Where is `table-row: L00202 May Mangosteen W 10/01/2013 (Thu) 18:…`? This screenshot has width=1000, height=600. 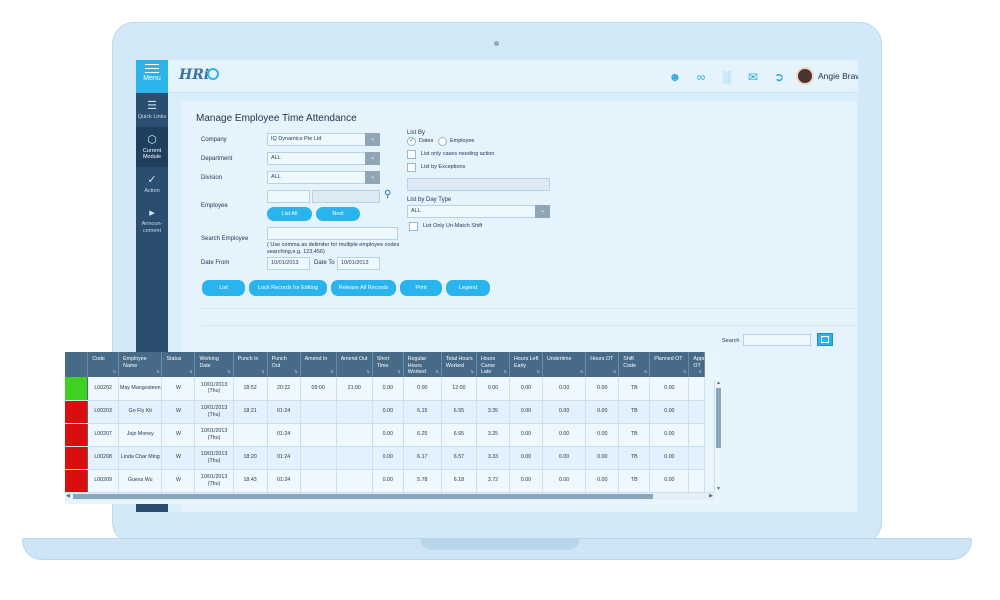
table-row: L00202 May Mangosteen W 10/01/2013 (Thu) 18:… is located at coordinates (385, 389).